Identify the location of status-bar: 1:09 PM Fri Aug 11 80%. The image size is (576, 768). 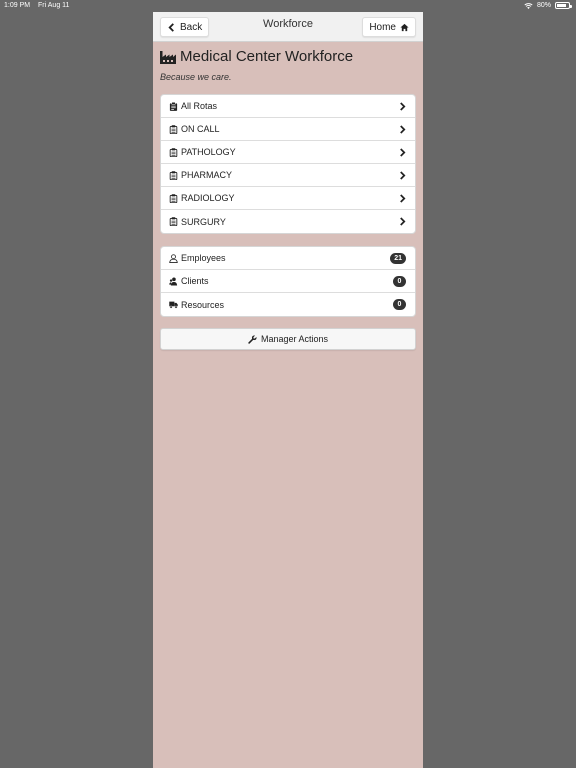
(288, 6).